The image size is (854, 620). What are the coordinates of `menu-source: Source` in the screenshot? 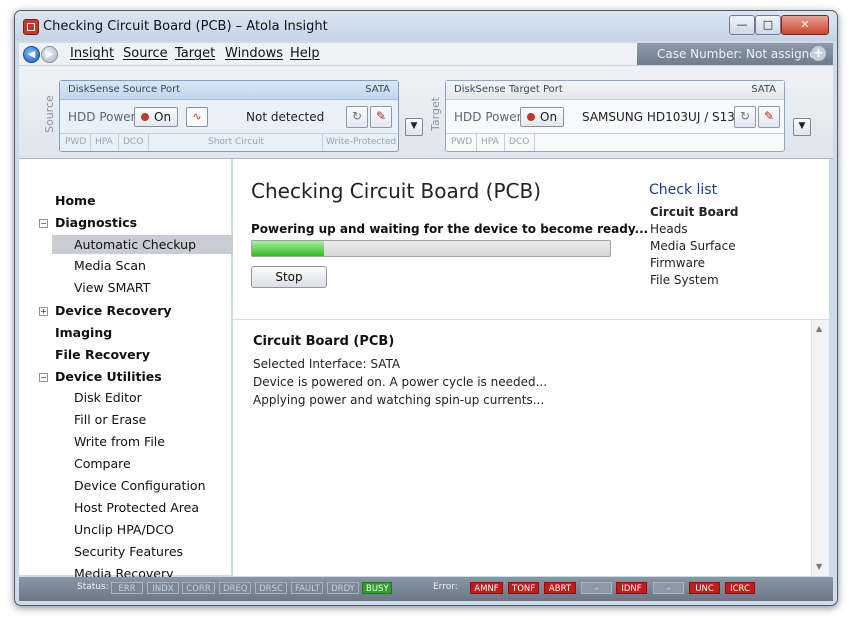 It's located at (145, 53).